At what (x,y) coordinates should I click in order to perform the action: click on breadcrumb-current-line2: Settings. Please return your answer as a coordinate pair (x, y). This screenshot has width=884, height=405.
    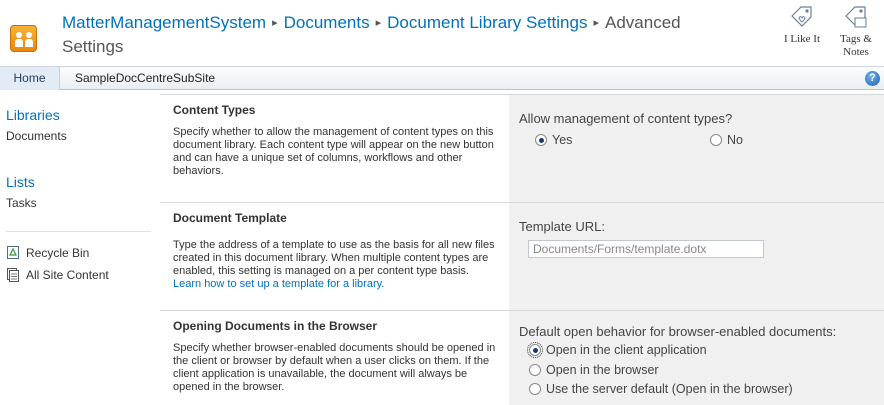
    Looking at the image, I should click on (93, 46).